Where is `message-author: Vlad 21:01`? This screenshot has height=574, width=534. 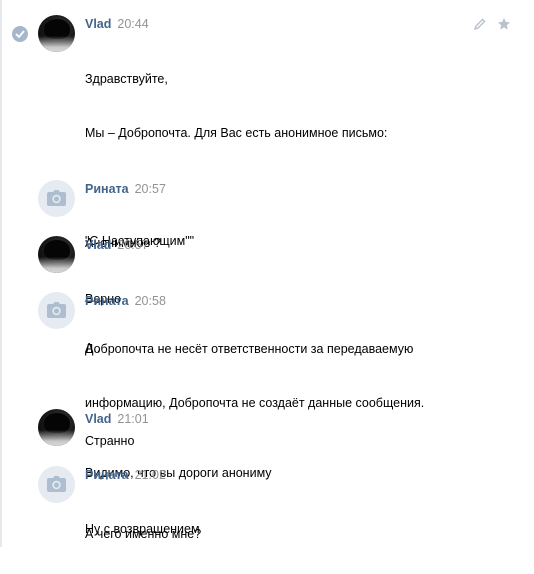
message-author: Vlad 21:01 is located at coordinates (117, 419).